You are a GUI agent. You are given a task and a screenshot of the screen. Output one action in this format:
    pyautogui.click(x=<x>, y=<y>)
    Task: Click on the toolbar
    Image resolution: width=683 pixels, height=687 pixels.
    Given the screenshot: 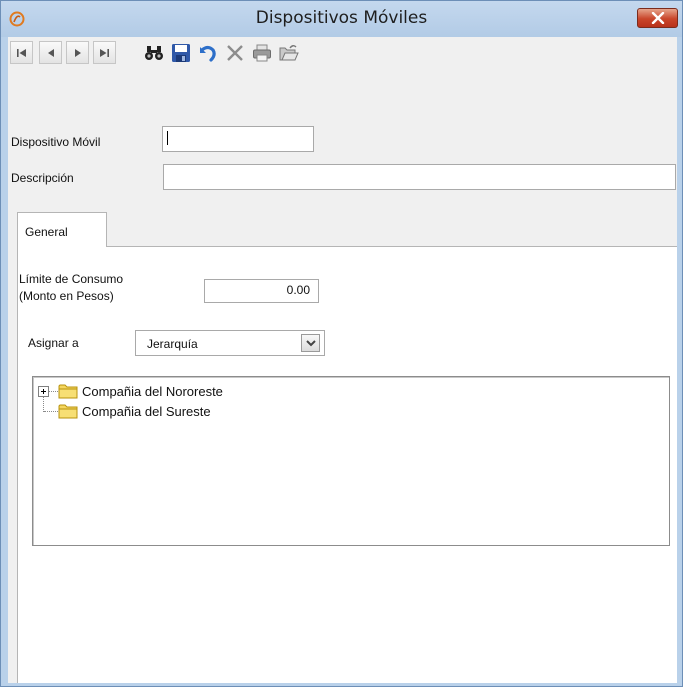 What is the action you would take?
    pyautogui.click(x=342, y=54)
    